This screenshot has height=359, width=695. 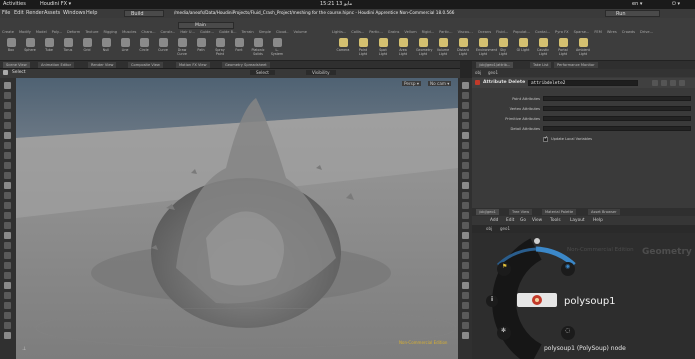 I want to click on vertex-attributes-field, so click(x=617, y=108).